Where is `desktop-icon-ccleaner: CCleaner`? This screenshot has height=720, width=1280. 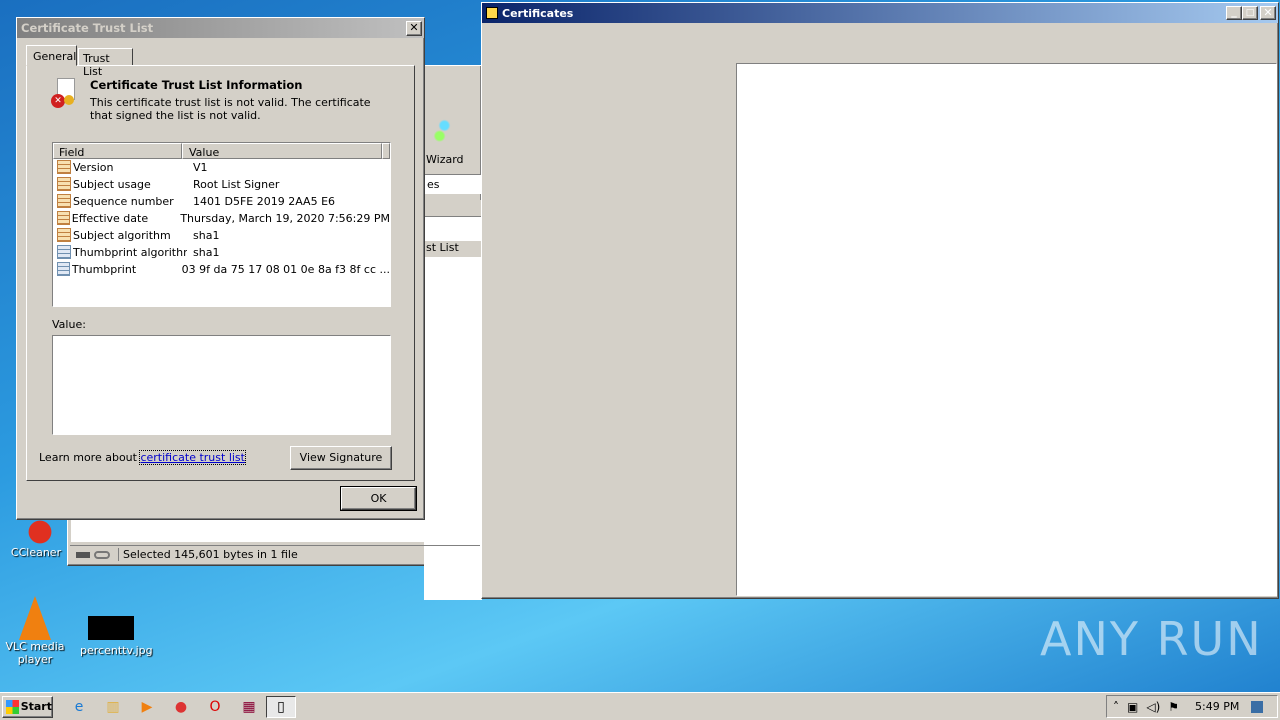
desktop-icon-ccleaner: CCleaner is located at coordinates (36, 538).